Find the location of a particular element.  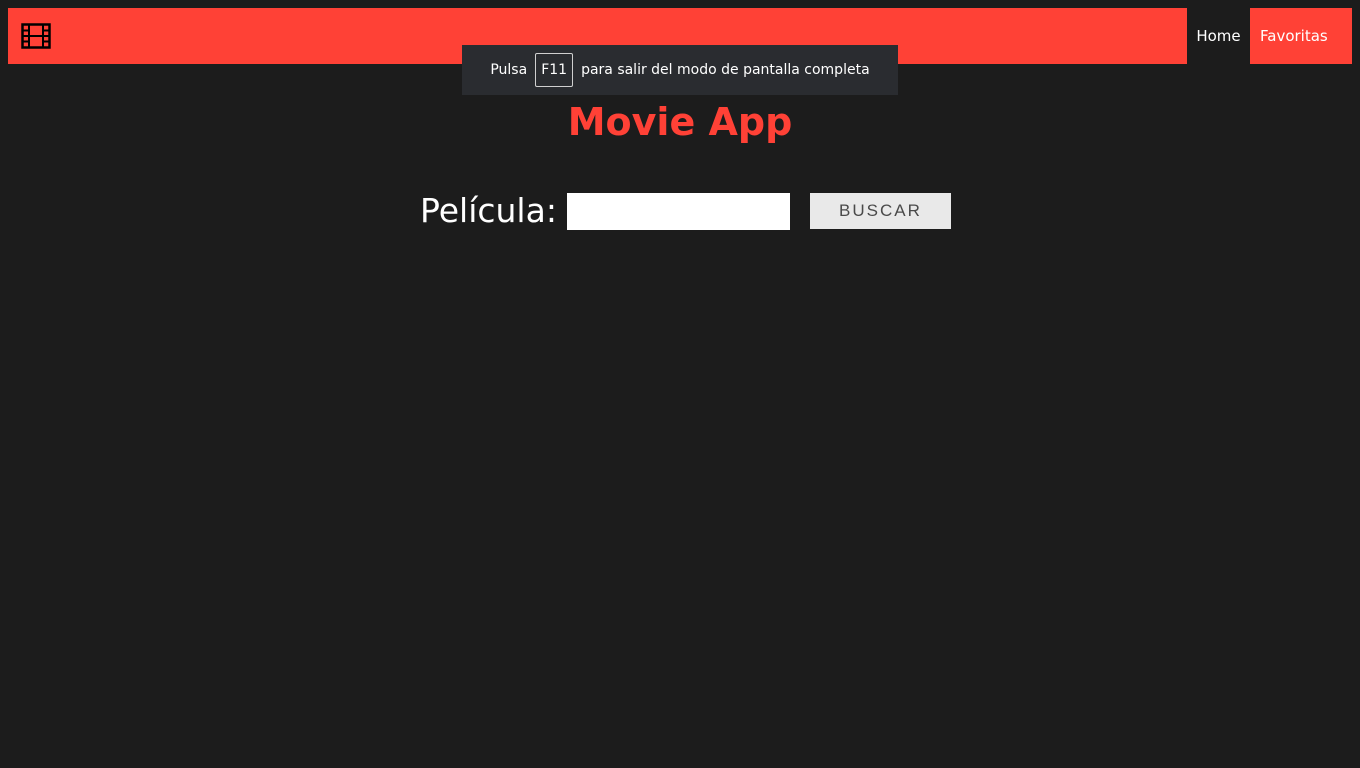

nav-link-favoritas: Favoritas is located at coordinates (1301, 36).